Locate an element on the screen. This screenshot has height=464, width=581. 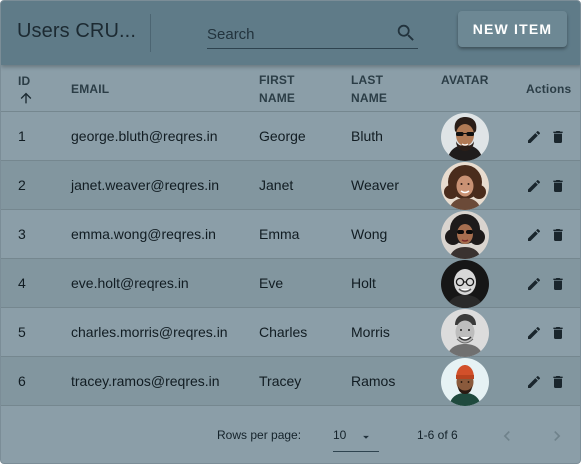
rows-per-page-label: Rows per page: is located at coordinates (259, 435).